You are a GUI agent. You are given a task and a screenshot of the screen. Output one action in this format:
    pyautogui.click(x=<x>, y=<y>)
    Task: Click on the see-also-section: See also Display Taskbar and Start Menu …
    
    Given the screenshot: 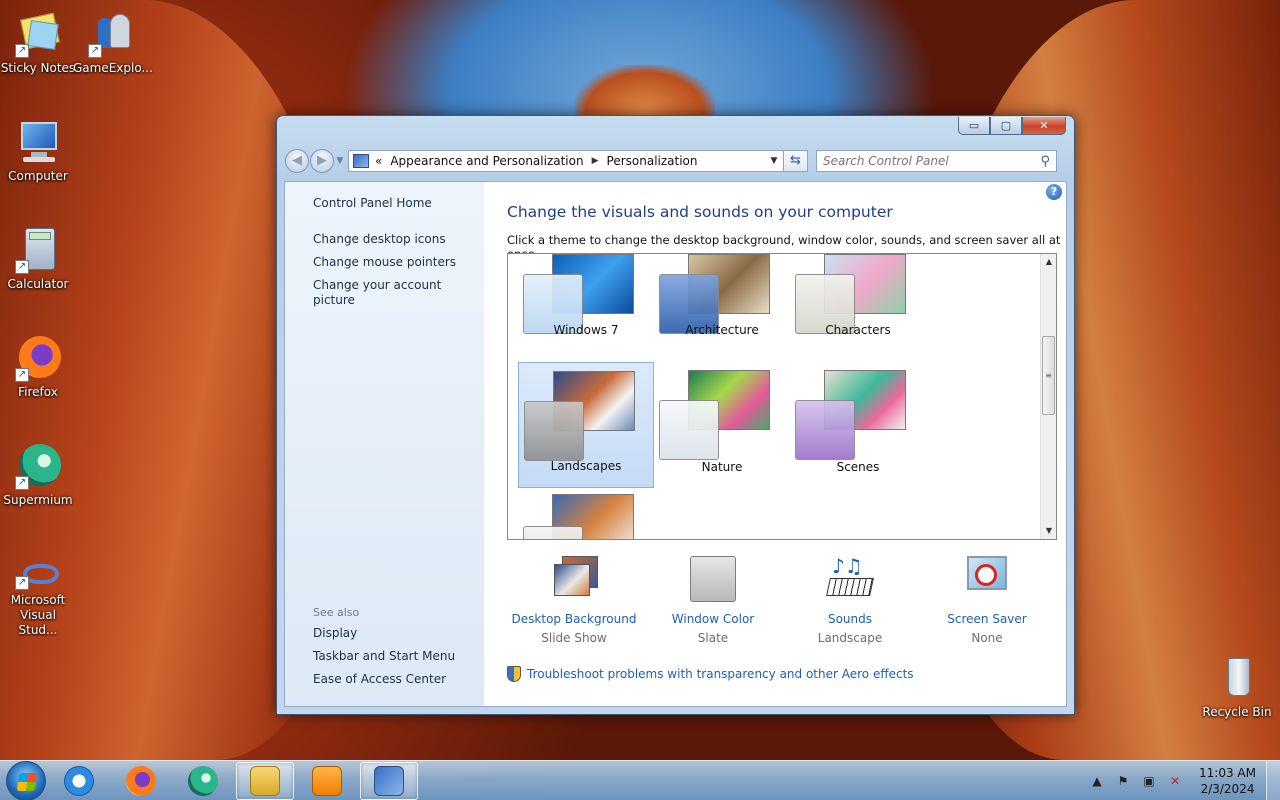 What is the action you would take?
    pyautogui.click(x=384, y=650)
    